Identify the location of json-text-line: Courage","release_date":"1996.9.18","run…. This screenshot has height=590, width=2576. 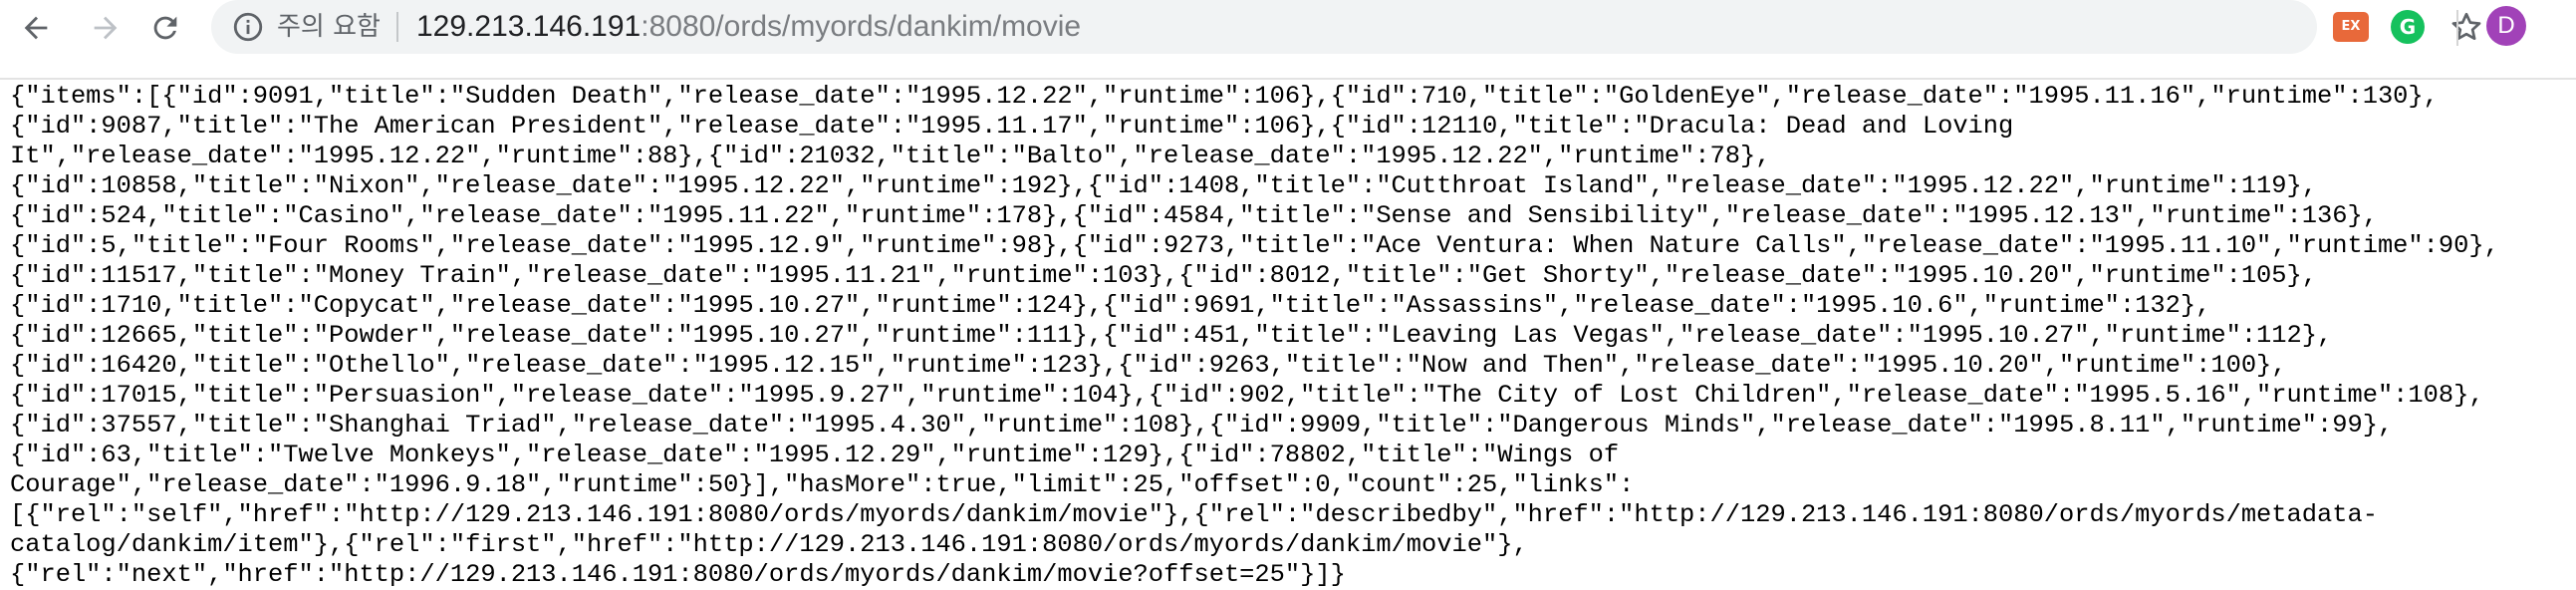
(822, 484).